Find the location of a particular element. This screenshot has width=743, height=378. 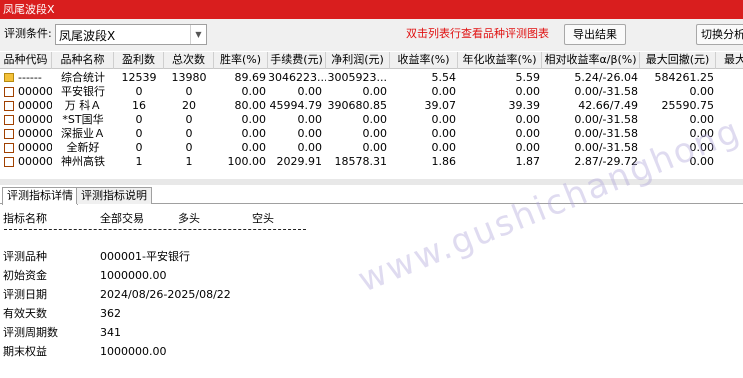

column-header: 相对收益率α/β(%) is located at coordinates (591, 60).